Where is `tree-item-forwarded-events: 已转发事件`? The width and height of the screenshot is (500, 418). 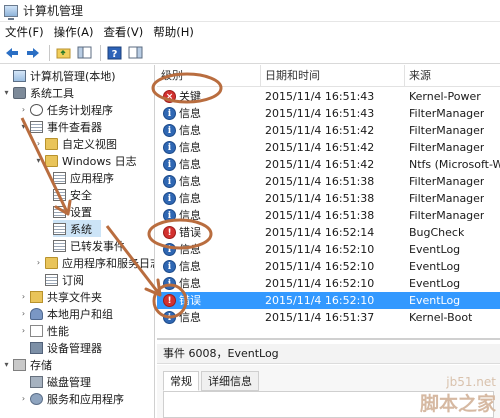
tree-item-forwarded-events: 已转发事件 is located at coordinates (89, 245).